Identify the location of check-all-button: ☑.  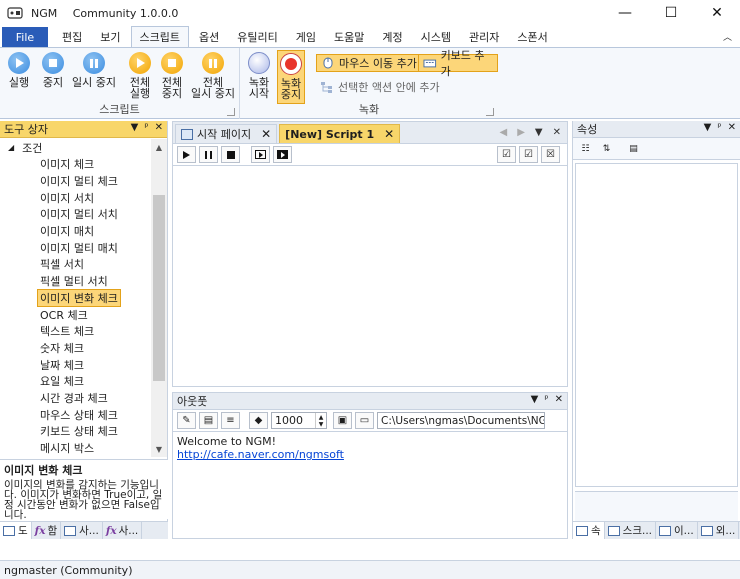
(506, 154).